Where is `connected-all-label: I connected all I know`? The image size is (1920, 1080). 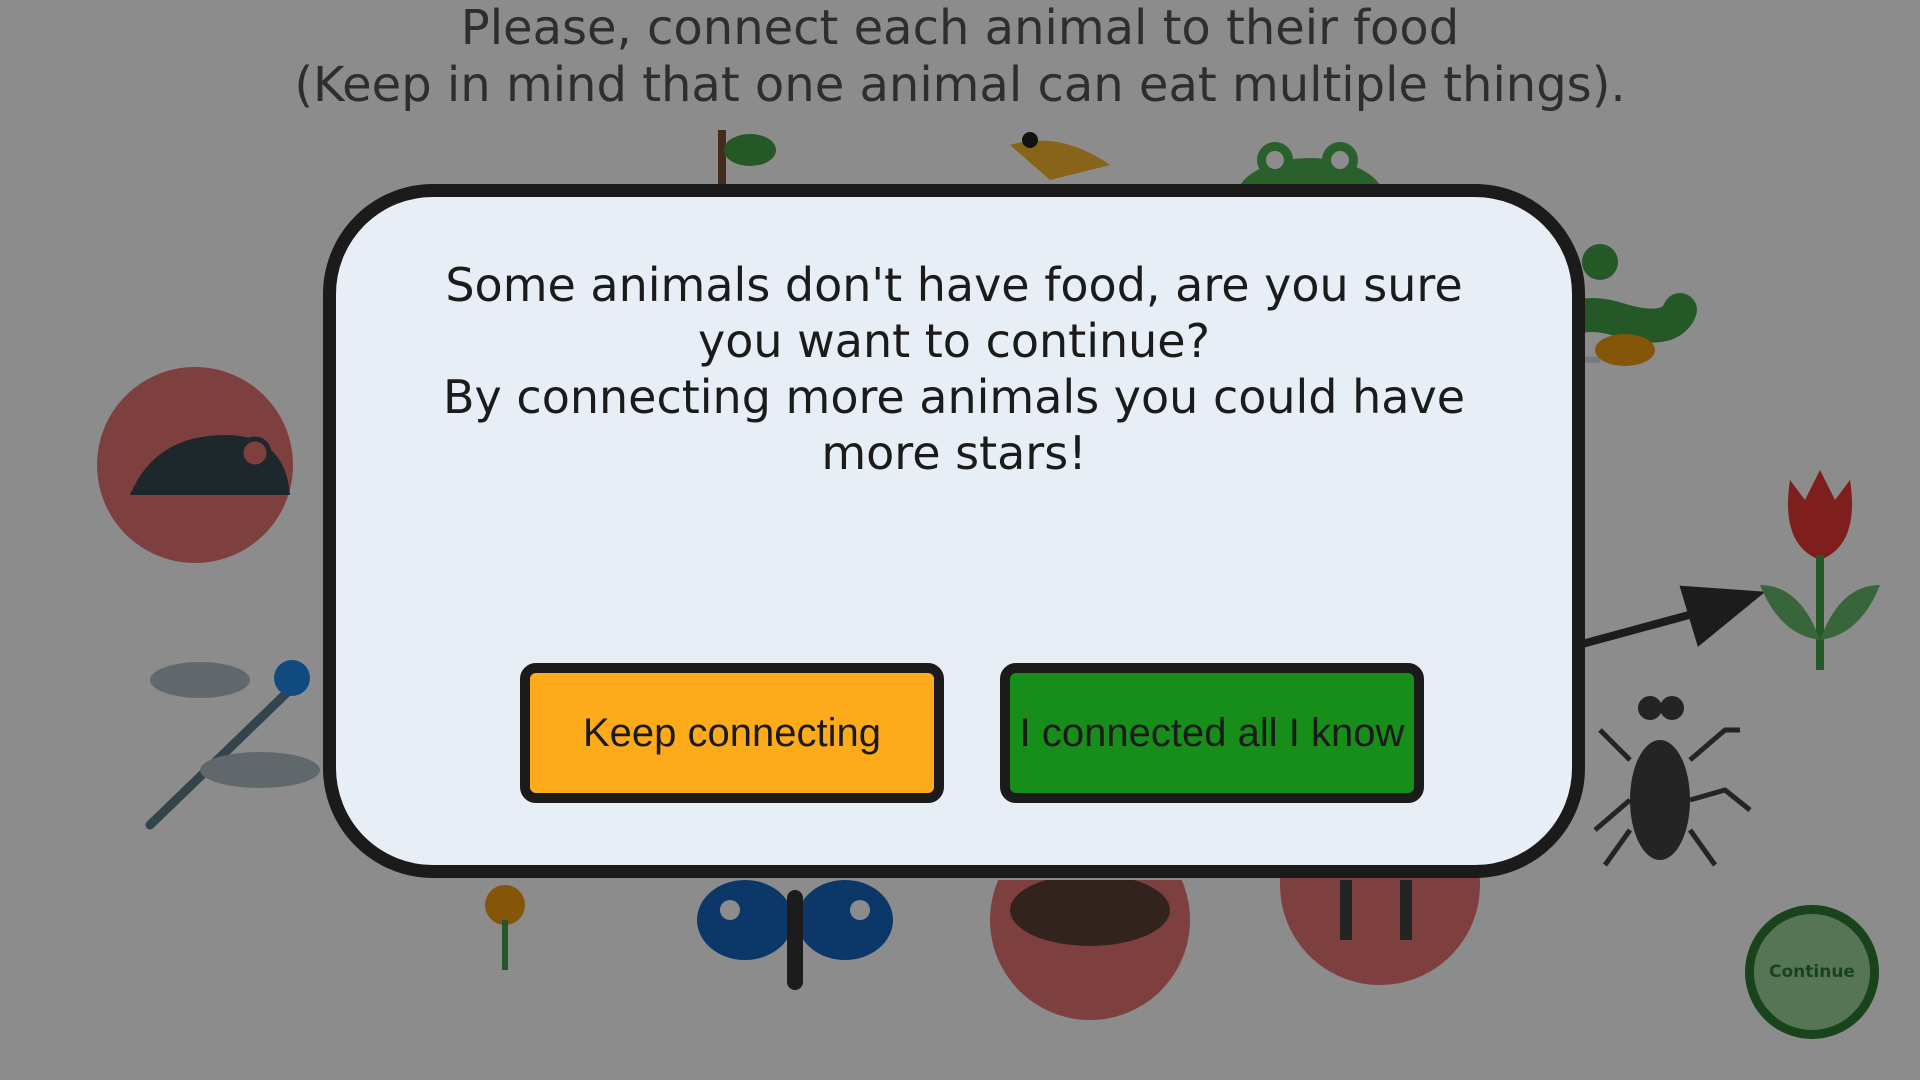 connected-all-label: I connected all I know is located at coordinates (1212, 732).